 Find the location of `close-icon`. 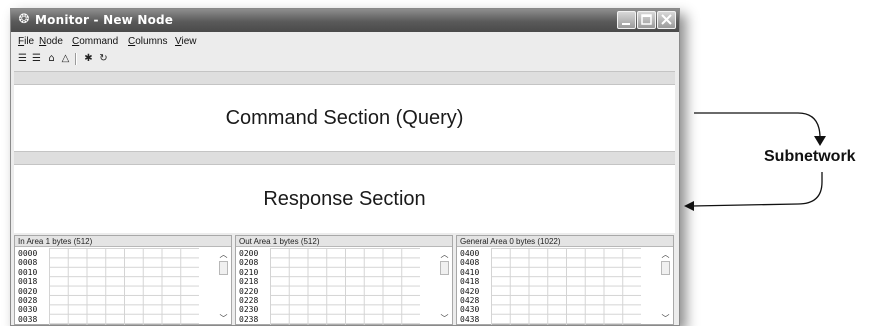

close-icon is located at coordinates (666, 19).